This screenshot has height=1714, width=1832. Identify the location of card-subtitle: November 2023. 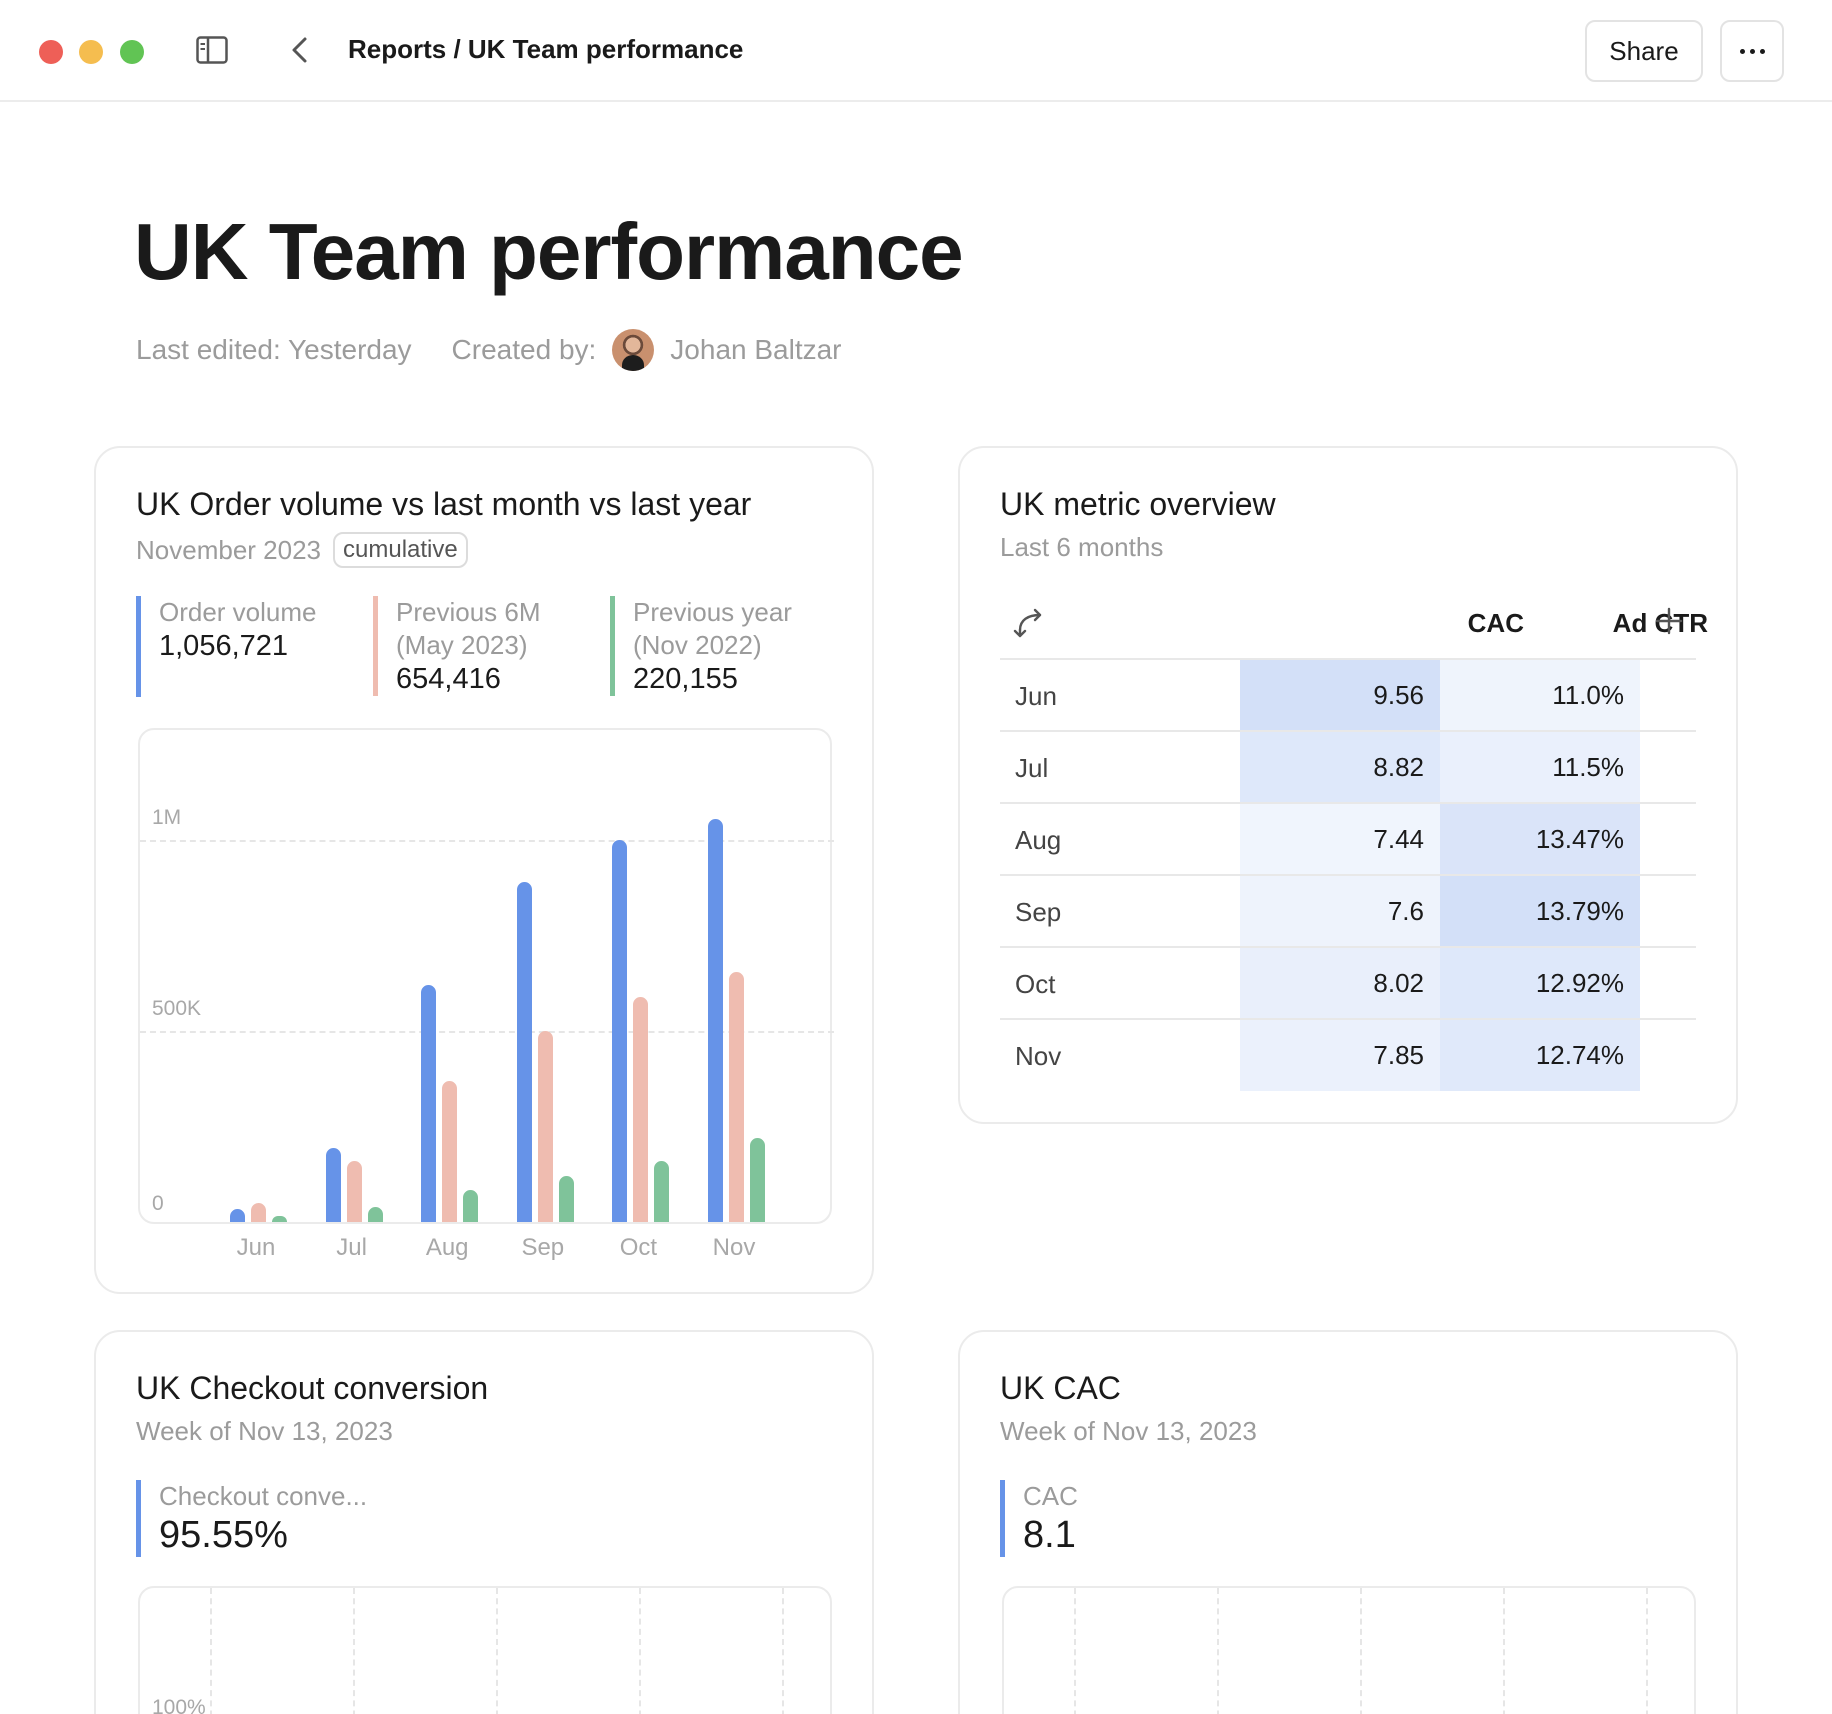
(228, 549).